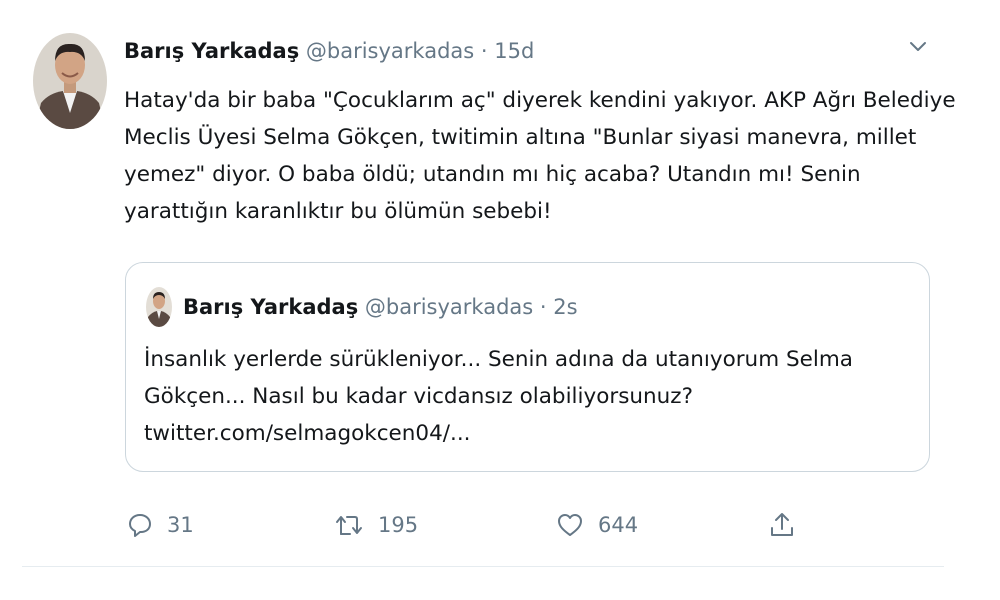 The width and height of the screenshot is (1000, 600). What do you see at coordinates (180, 525) in the screenshot?
I see `reply-count: 31` at bounding box center [180, 525].